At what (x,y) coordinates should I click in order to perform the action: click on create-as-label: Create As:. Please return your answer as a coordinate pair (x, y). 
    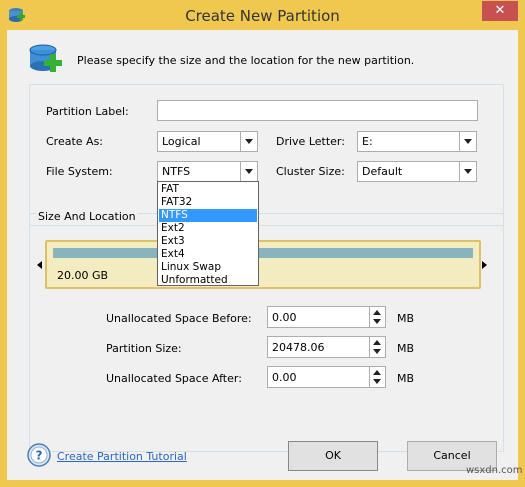
    Looking at the image, I should click on (75, 141).